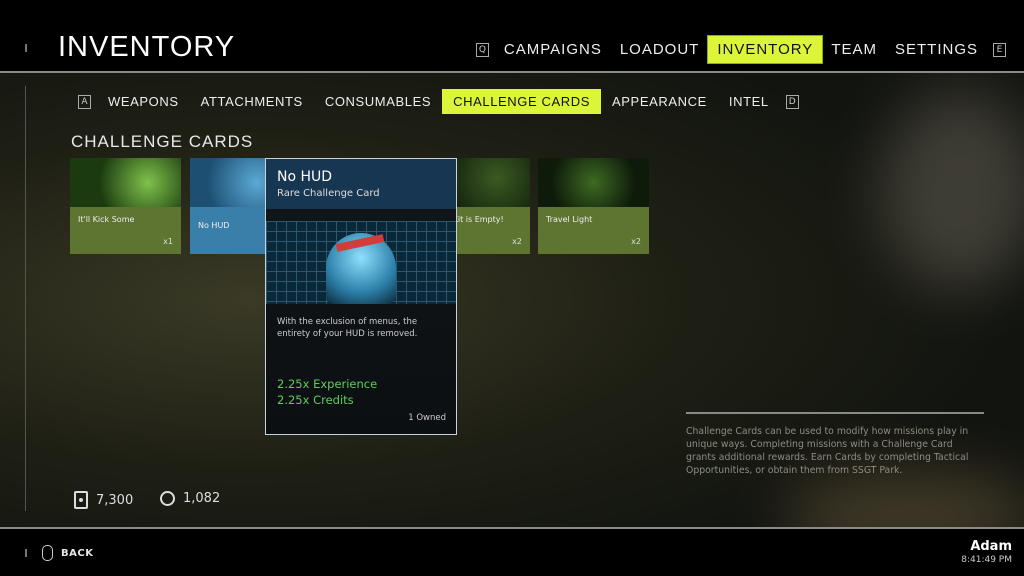 The height and width of the screenshot is (576, 1024). Describe the element at coordinates (749, 101) in the screenshot. I see `subtab-intel: INTEL` at that location.